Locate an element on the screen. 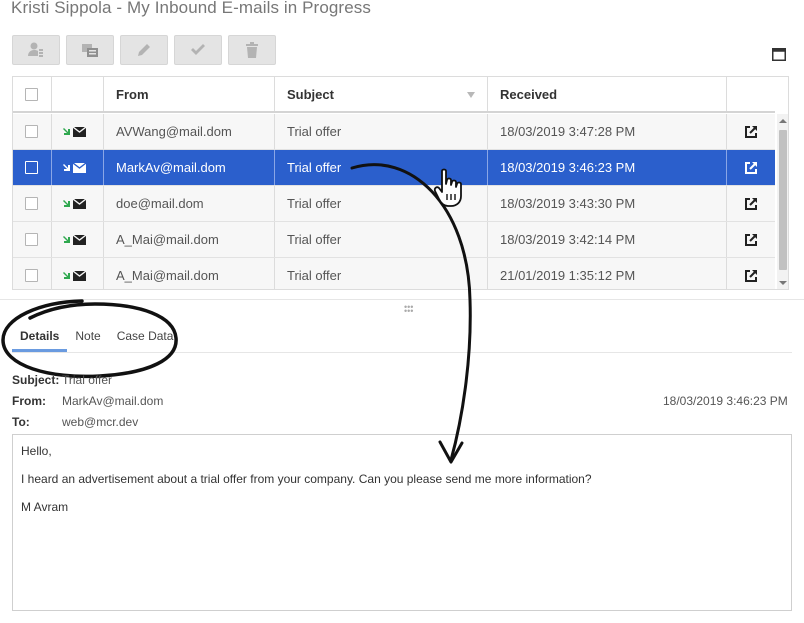  received-text: 18/03/2019 3:43:30 PM is located at coordinates (568, 203).